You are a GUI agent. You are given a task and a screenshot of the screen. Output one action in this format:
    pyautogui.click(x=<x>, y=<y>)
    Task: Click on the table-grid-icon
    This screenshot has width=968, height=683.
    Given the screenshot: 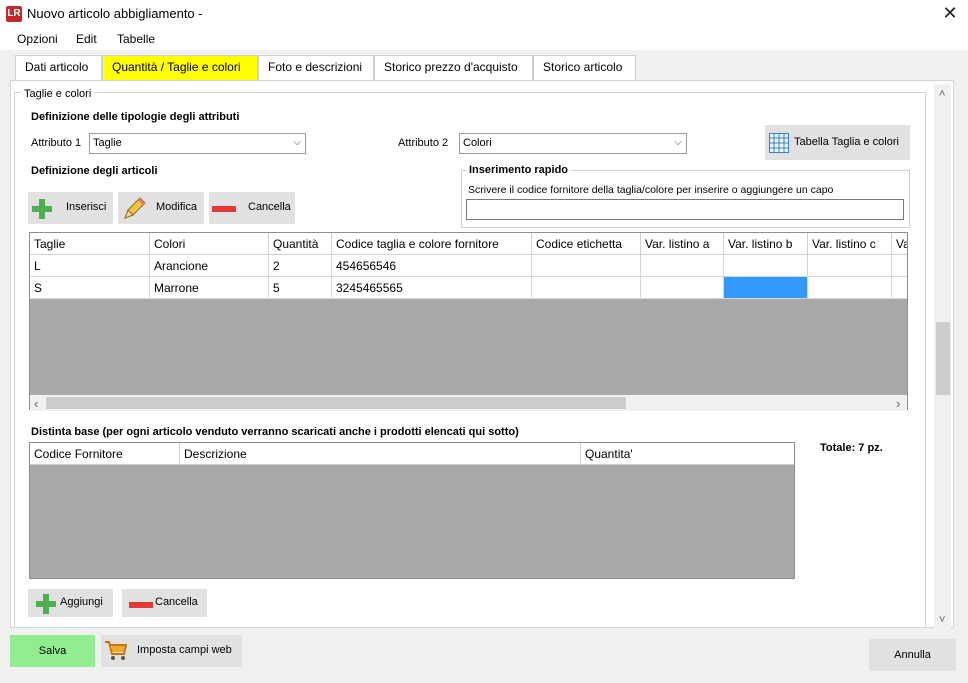 What is the action you would take?
    pyautogui.click(x=779, y=143)
    